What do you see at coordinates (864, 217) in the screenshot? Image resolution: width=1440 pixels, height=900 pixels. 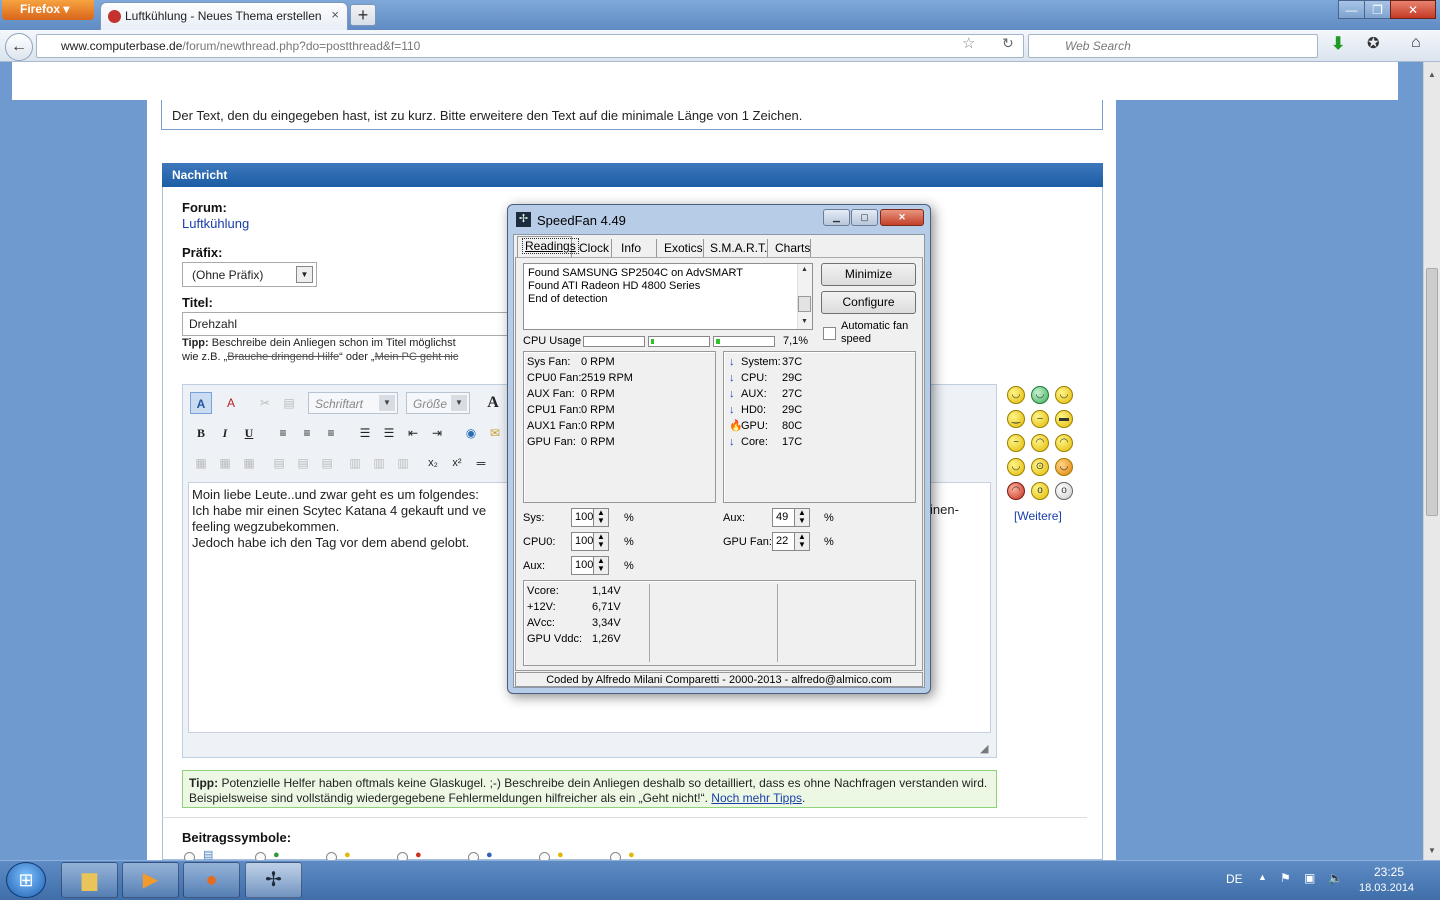 I see `speedfan-maximize-button: ▢` at bounding box center [864, 217].